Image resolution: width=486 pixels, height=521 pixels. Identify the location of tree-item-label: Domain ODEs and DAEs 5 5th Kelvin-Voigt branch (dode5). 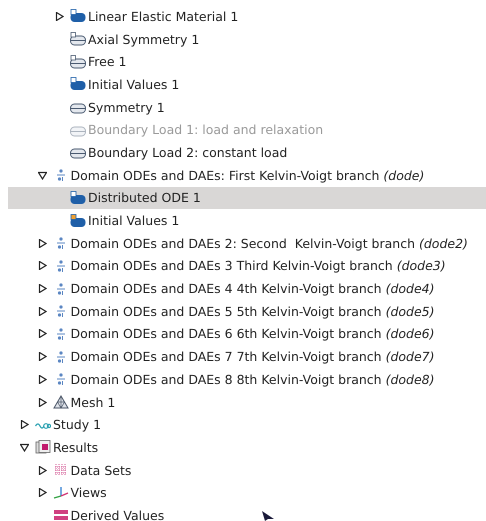
(252, 311).